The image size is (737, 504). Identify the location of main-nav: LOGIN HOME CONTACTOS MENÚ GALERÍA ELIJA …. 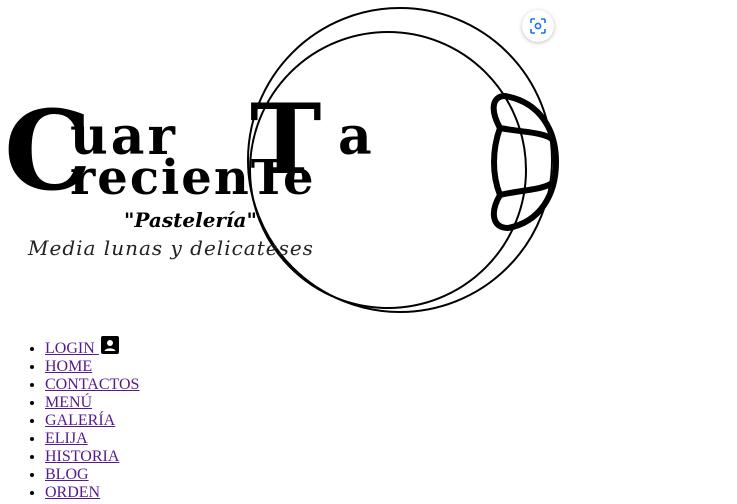
(69, 419).